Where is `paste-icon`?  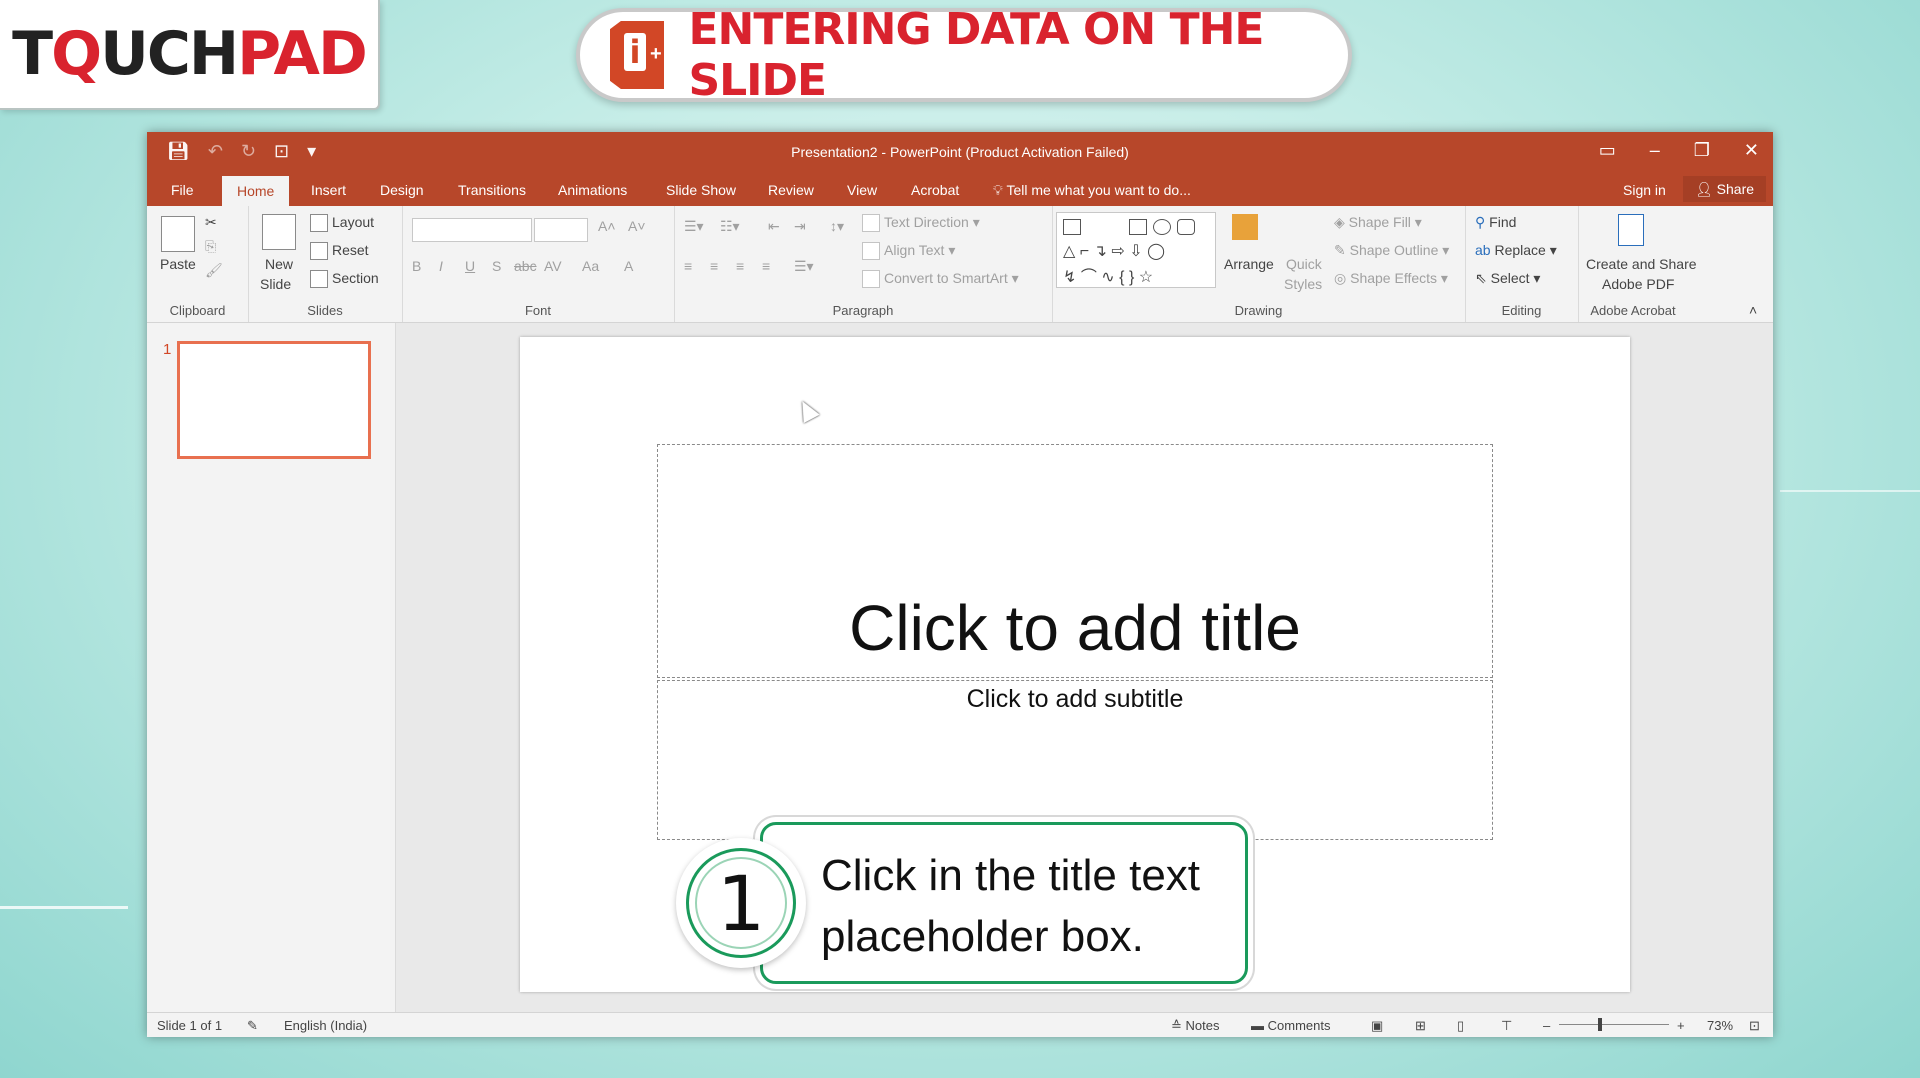 paste-icon is located at coordinates (178, 234).